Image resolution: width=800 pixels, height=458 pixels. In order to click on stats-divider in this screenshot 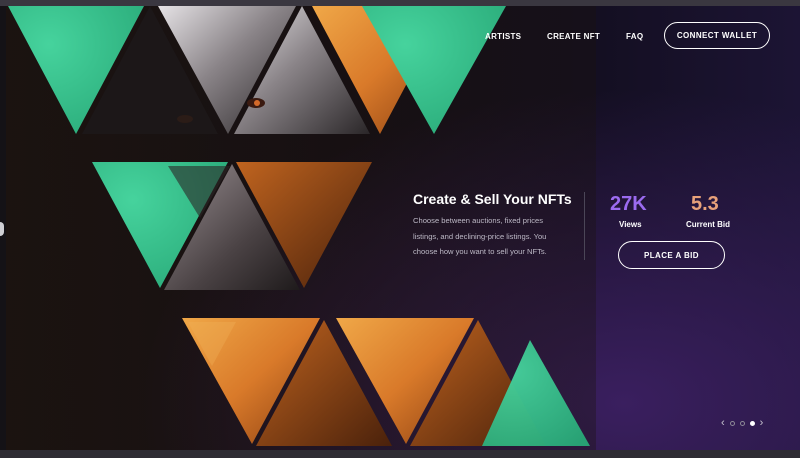, I will do `click(584, 226)`.